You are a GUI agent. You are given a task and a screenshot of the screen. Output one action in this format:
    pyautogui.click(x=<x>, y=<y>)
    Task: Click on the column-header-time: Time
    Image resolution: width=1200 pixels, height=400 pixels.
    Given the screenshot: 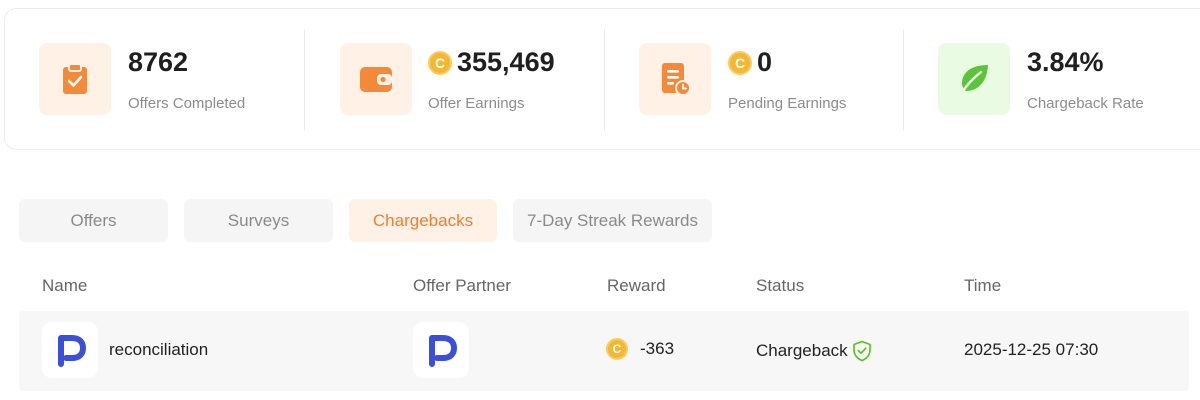 What is the action you would take?
    pyautogui.click(x=983, y=285)
    